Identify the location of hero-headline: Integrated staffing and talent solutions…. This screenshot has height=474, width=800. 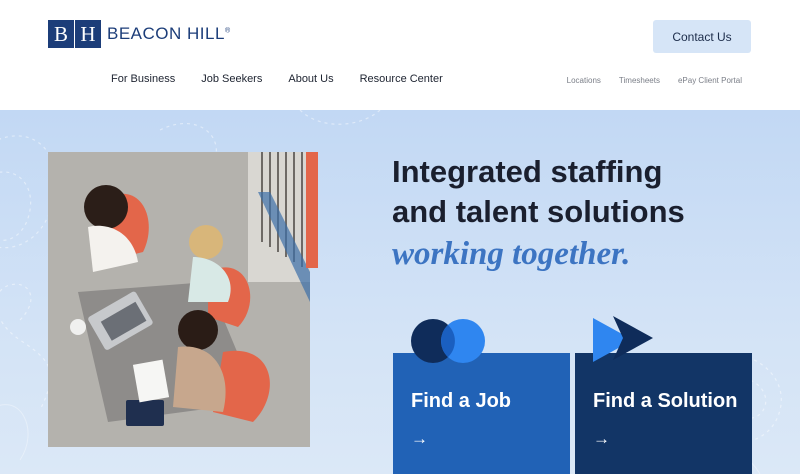
(538, 214).